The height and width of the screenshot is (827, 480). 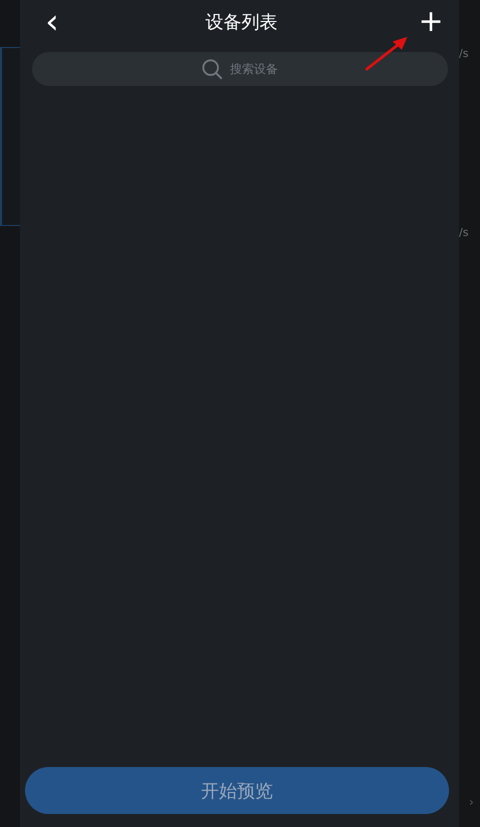 I want to click on add-button: +, so click(x=431, y=22).